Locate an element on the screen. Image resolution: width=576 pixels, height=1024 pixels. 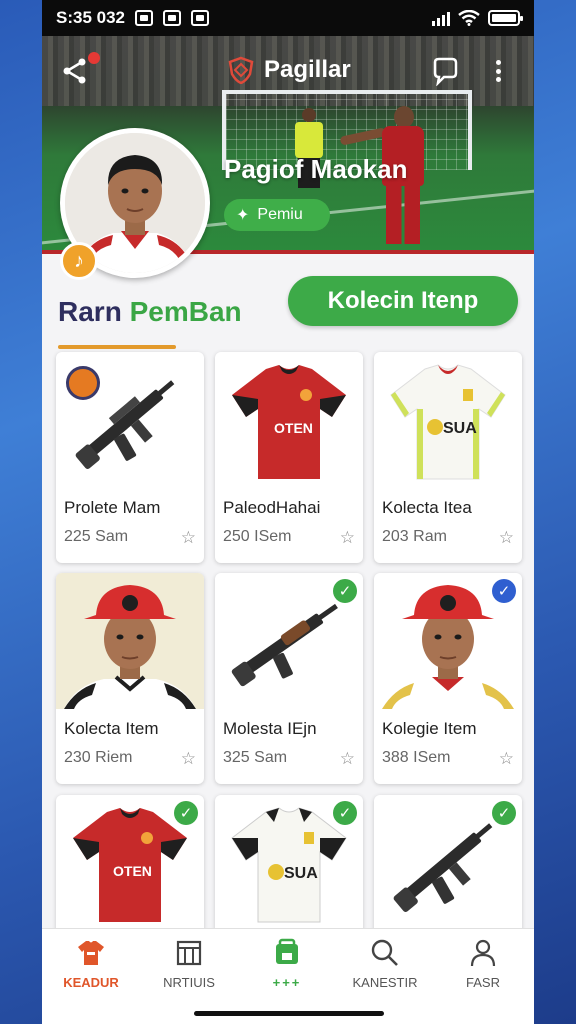
player-portrait is located at coordinates (130, 641).